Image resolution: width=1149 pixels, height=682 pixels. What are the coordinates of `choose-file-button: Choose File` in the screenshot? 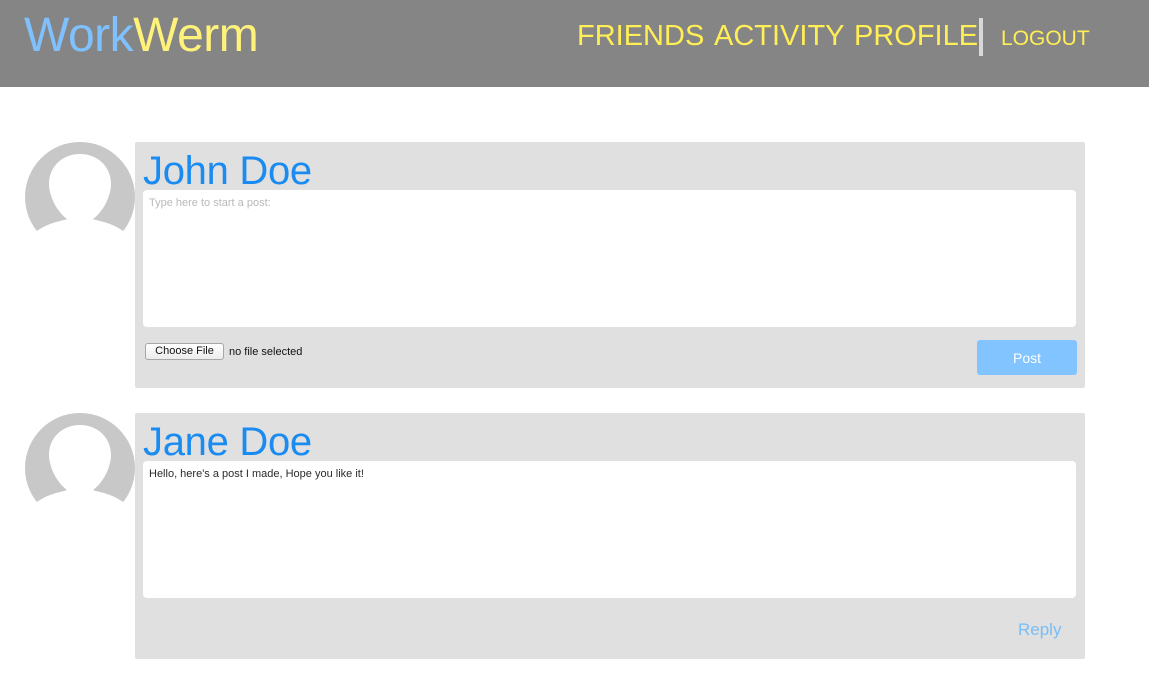 It's located at (184, 351).